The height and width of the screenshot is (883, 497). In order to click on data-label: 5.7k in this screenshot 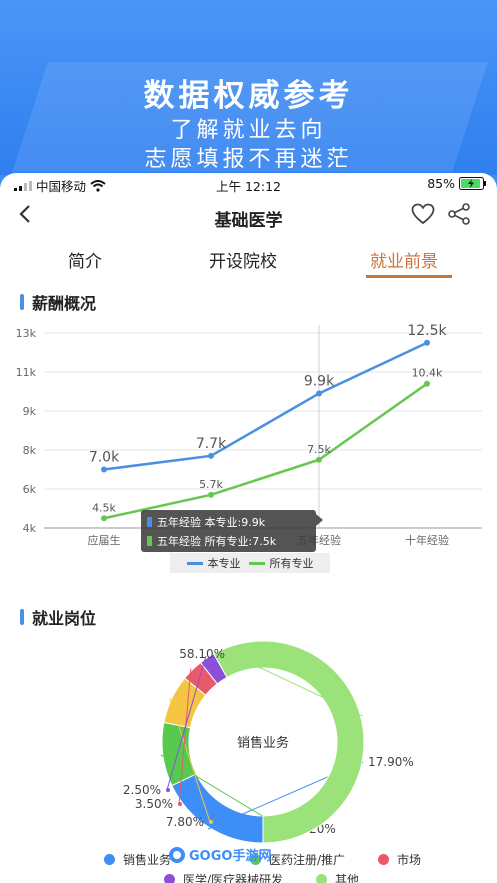, I will do `click(211, 484)`.